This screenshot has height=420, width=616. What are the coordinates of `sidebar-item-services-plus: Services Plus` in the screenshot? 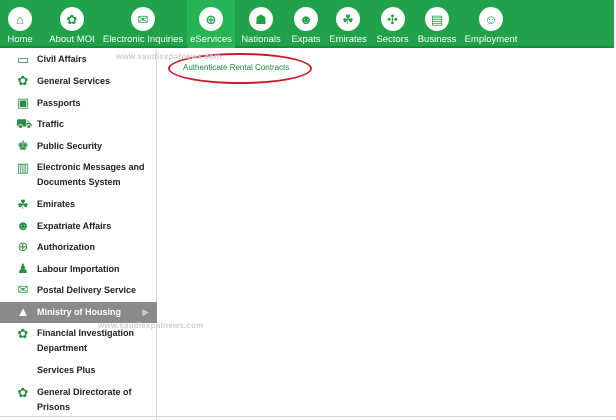 It's located at (78, 370).